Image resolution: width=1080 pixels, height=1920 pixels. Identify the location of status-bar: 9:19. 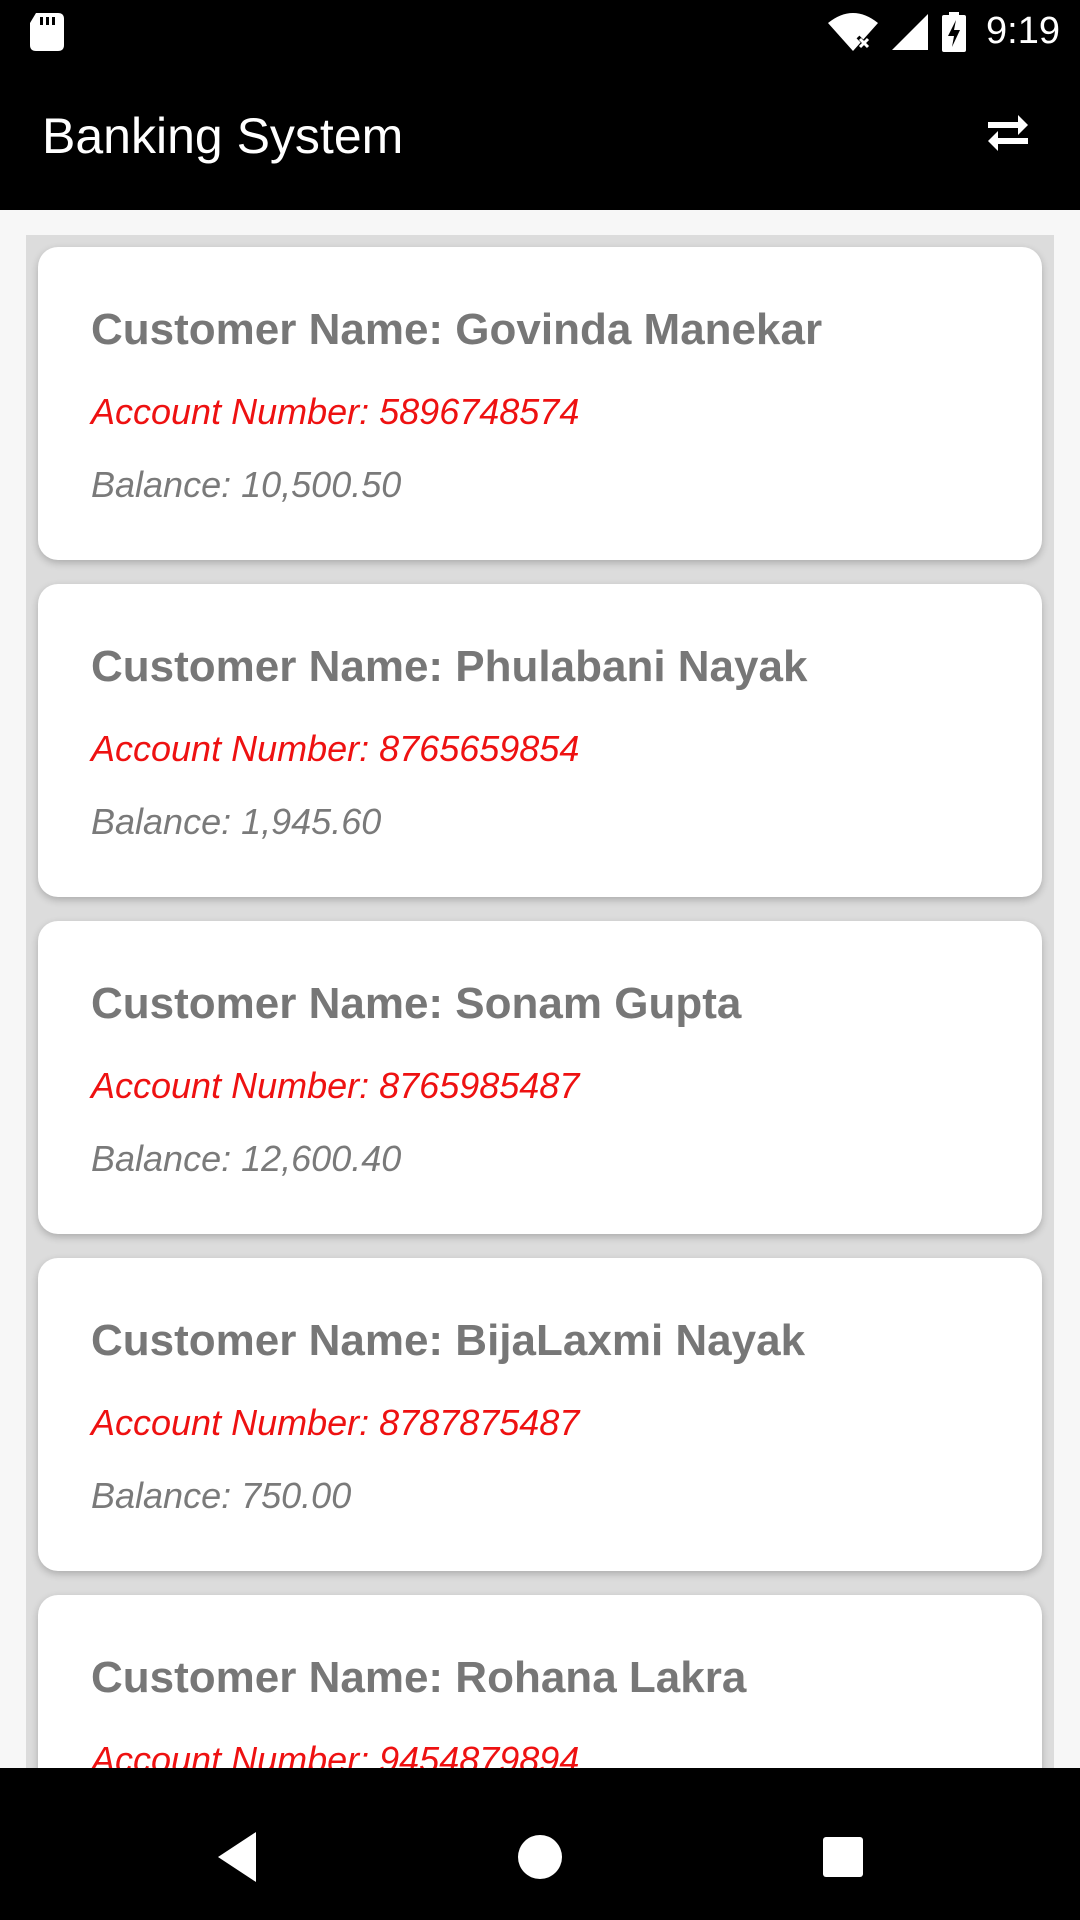
(540, 31).